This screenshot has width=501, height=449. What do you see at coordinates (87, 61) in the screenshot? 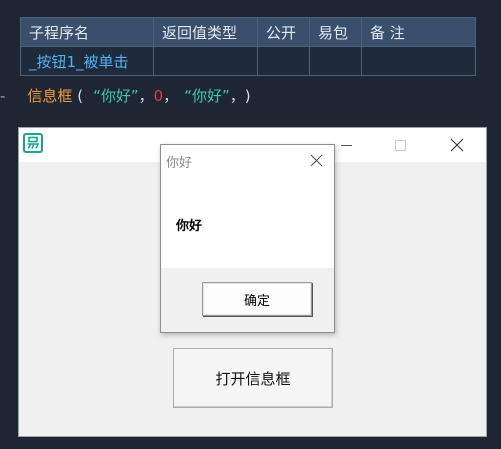
I see `cell-subroutine-name: _按钮1_被单击` at bounding box center [87, 61].